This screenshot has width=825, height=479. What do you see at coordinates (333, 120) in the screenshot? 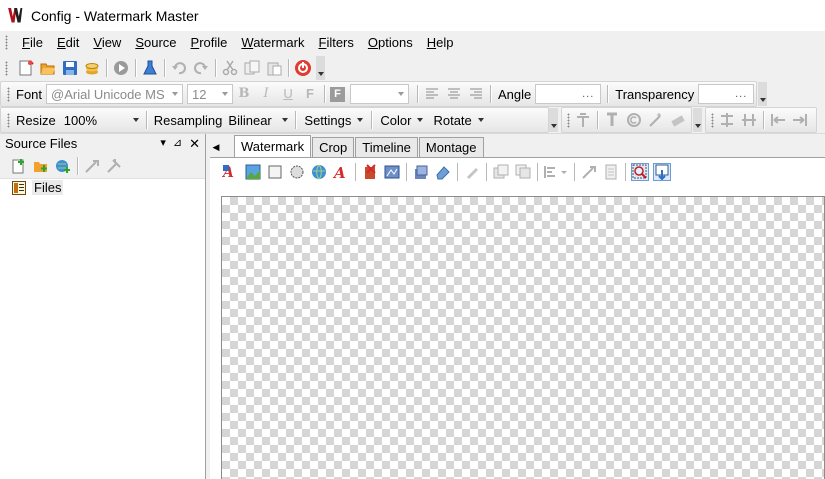
I see `settings-dropdown: Settings` at bounding box center [333, 120].